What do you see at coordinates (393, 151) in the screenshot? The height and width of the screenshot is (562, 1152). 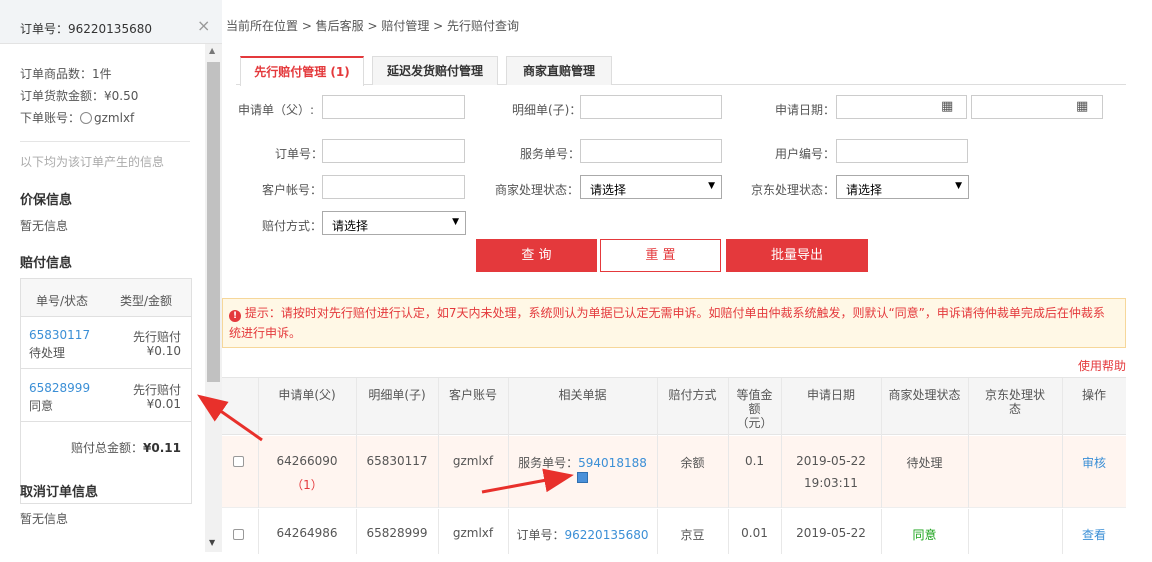 I see `order-no-input` at bounding box center [393, 151].